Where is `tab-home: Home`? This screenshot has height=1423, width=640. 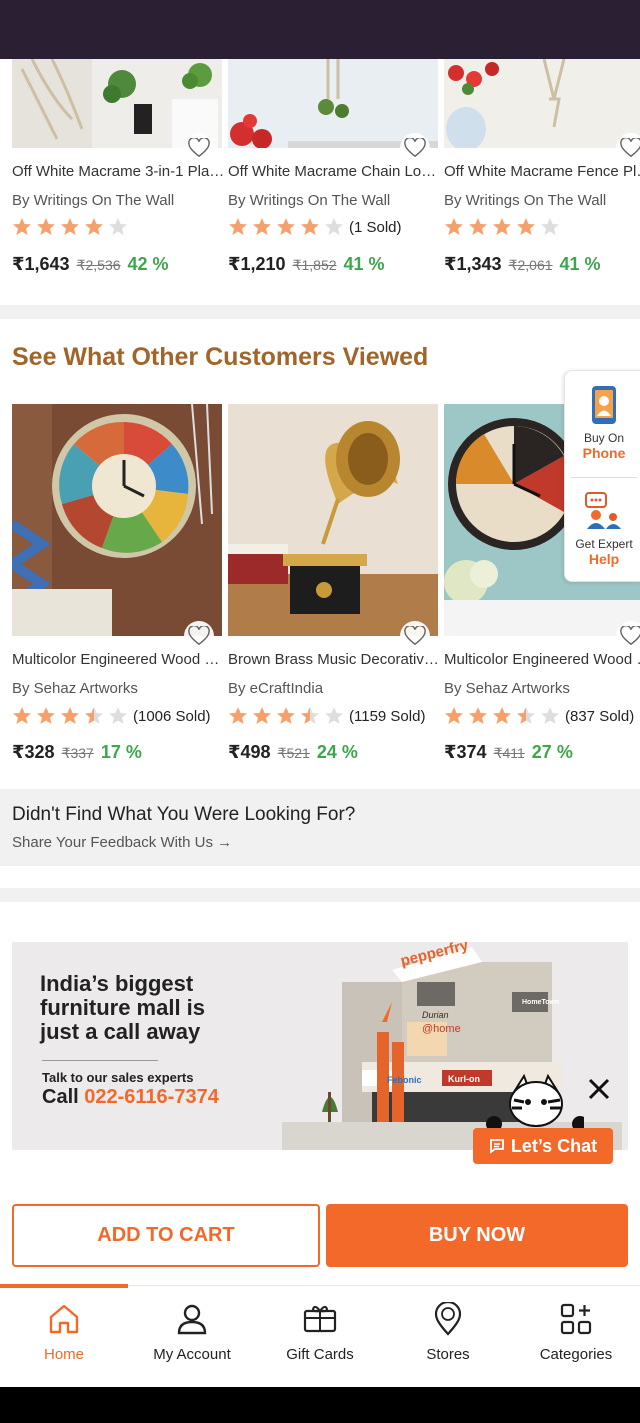
tab-home: Home is located at coordinates (64, 1332).